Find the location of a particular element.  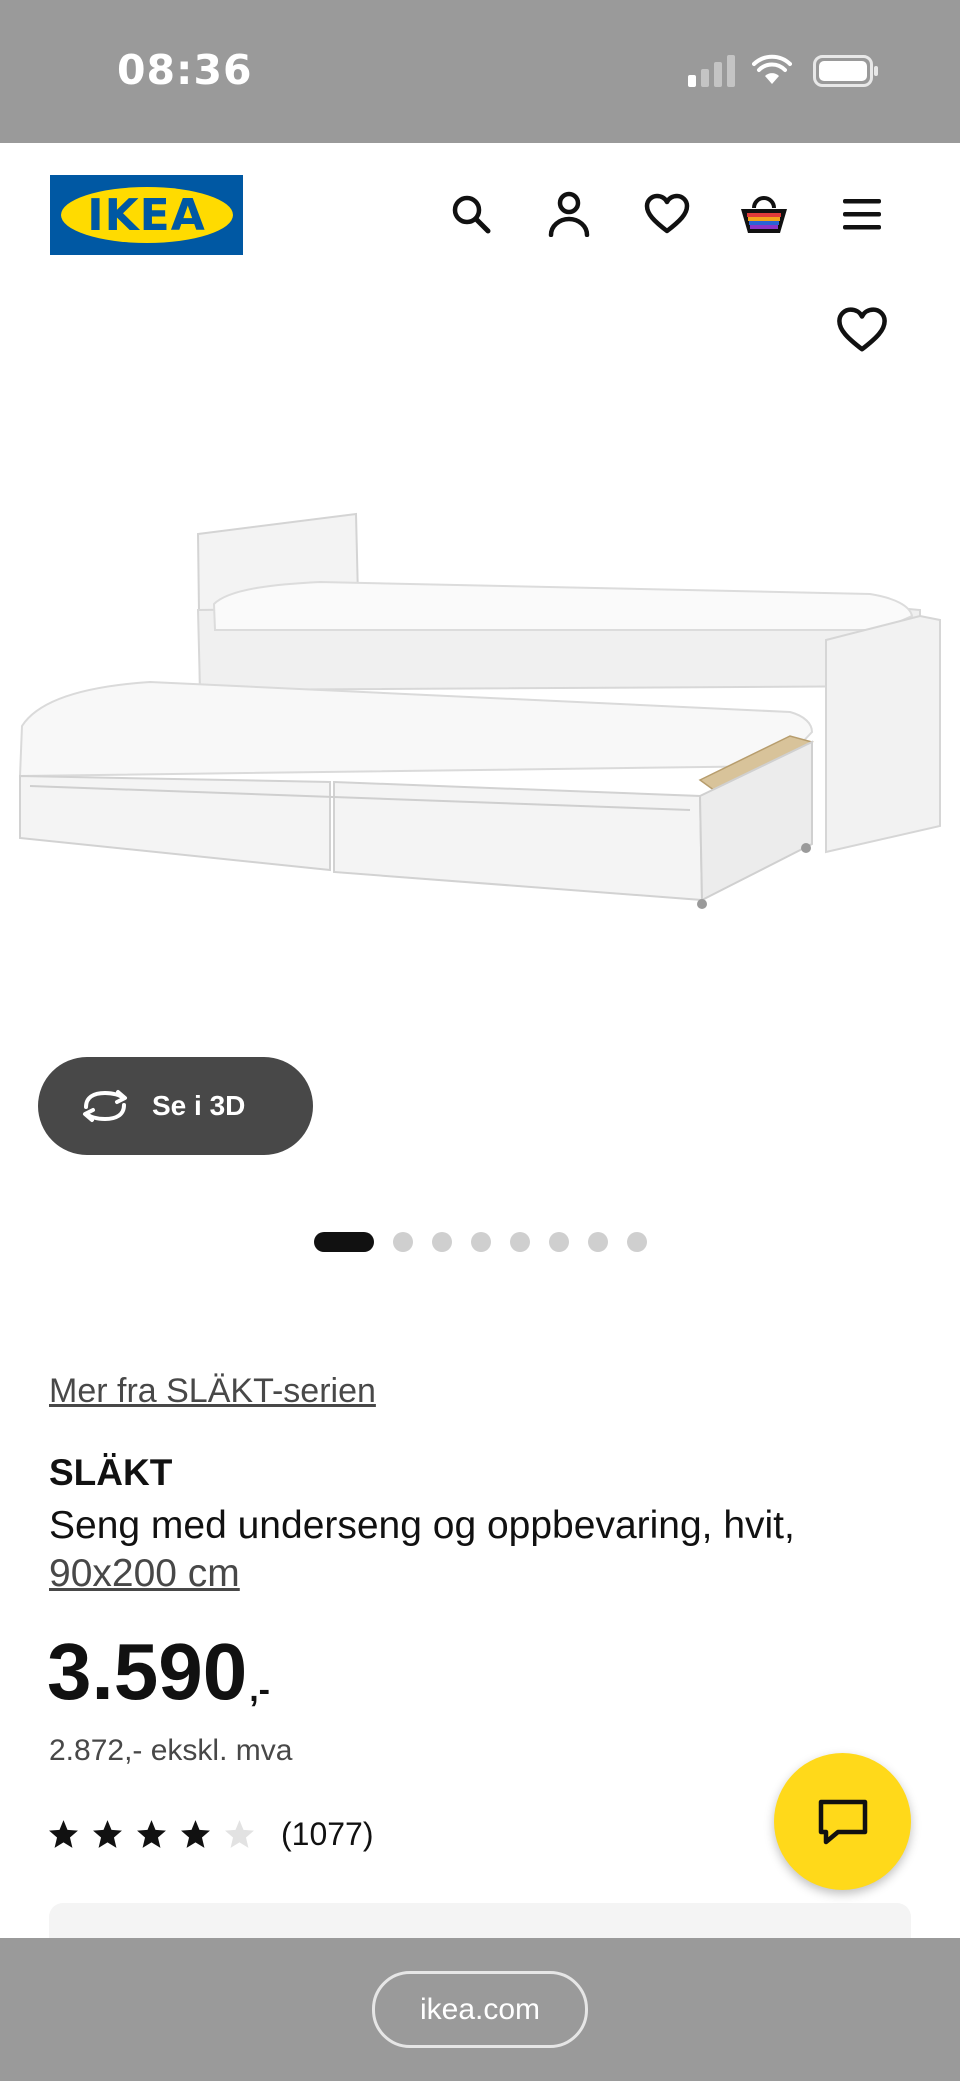

rating-count: (1077) is located at coordinates (327, 1833).